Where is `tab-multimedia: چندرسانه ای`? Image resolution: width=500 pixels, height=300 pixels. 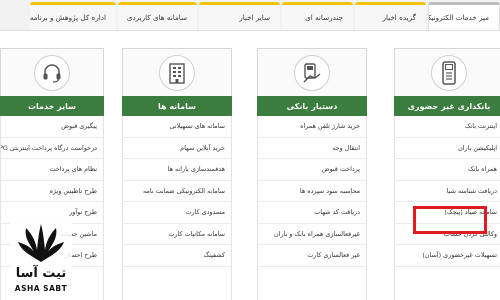 tab-multimedia: چندرسانه ای is located at coordinates (317, 16).